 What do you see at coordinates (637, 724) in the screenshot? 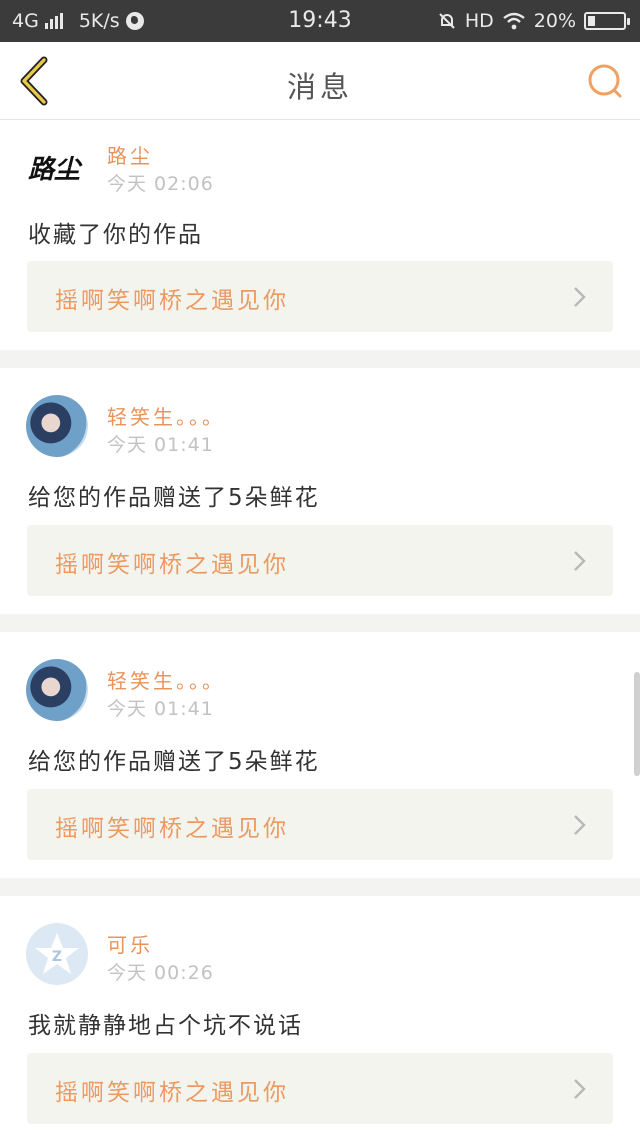
I see `scrollbar` at bounding box center [637, 724].